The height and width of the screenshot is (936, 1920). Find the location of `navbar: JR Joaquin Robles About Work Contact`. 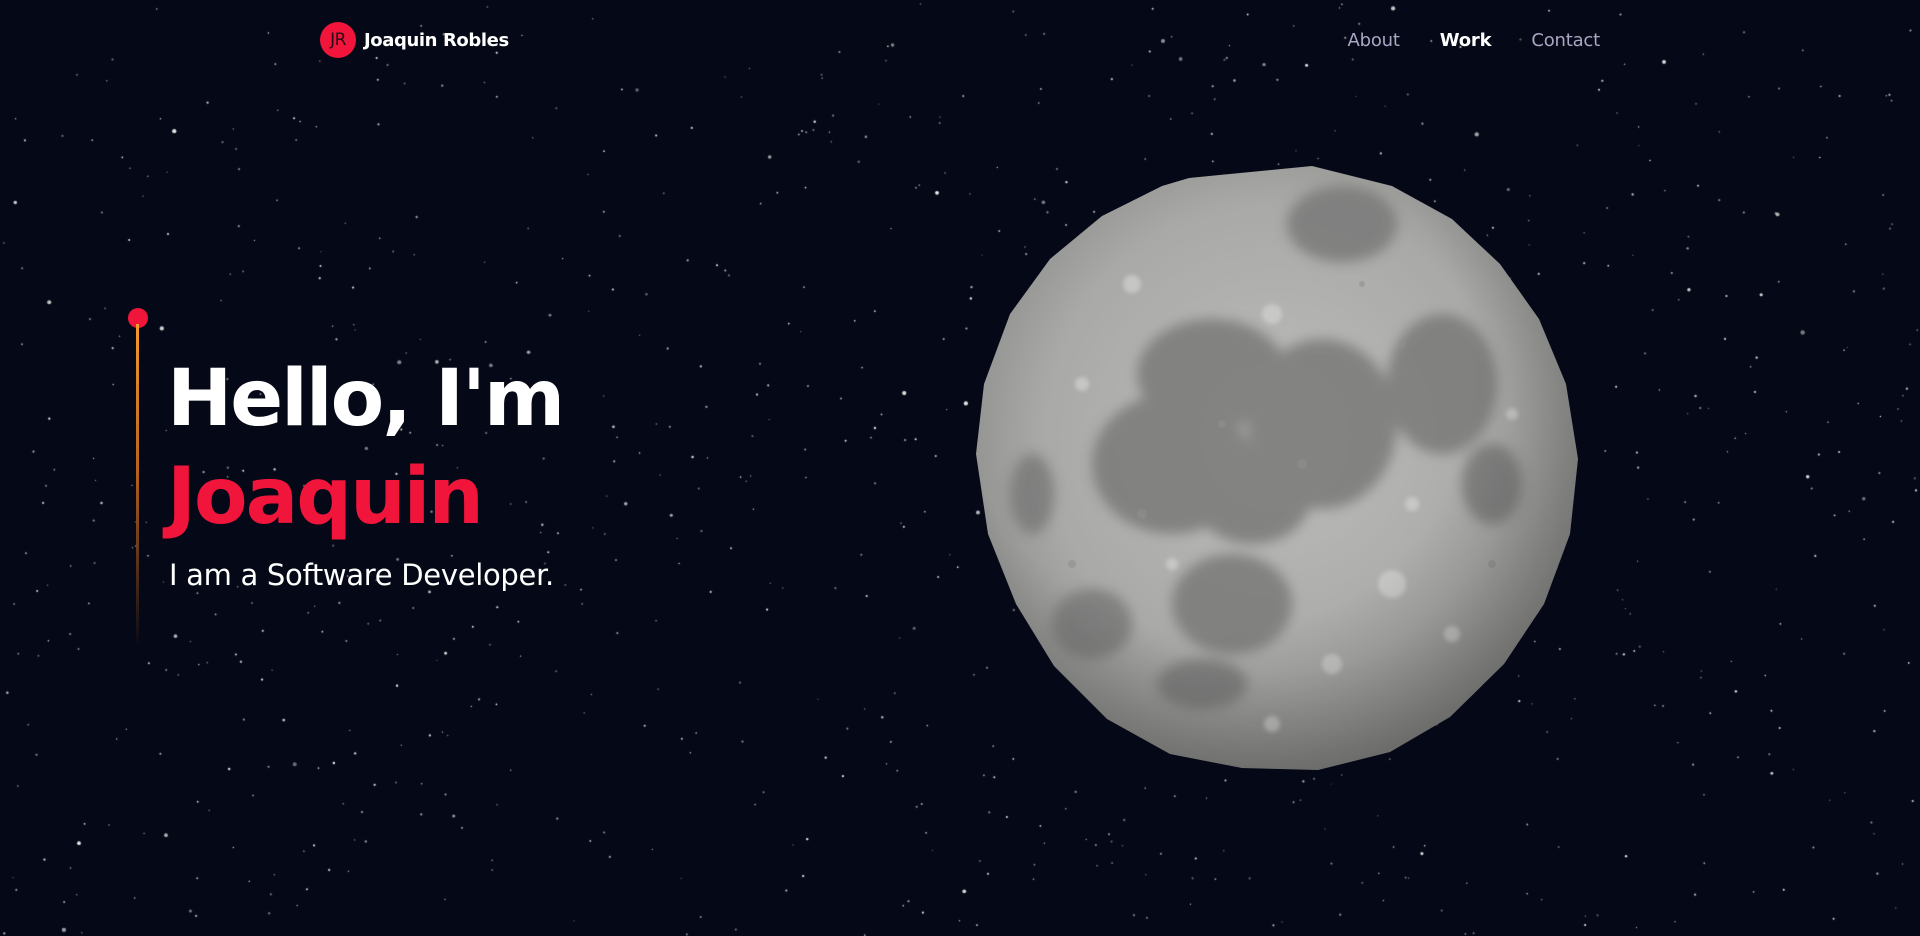

navbar: JR Joaquin Robles About Work Contact is located at coordinates (960, 40).